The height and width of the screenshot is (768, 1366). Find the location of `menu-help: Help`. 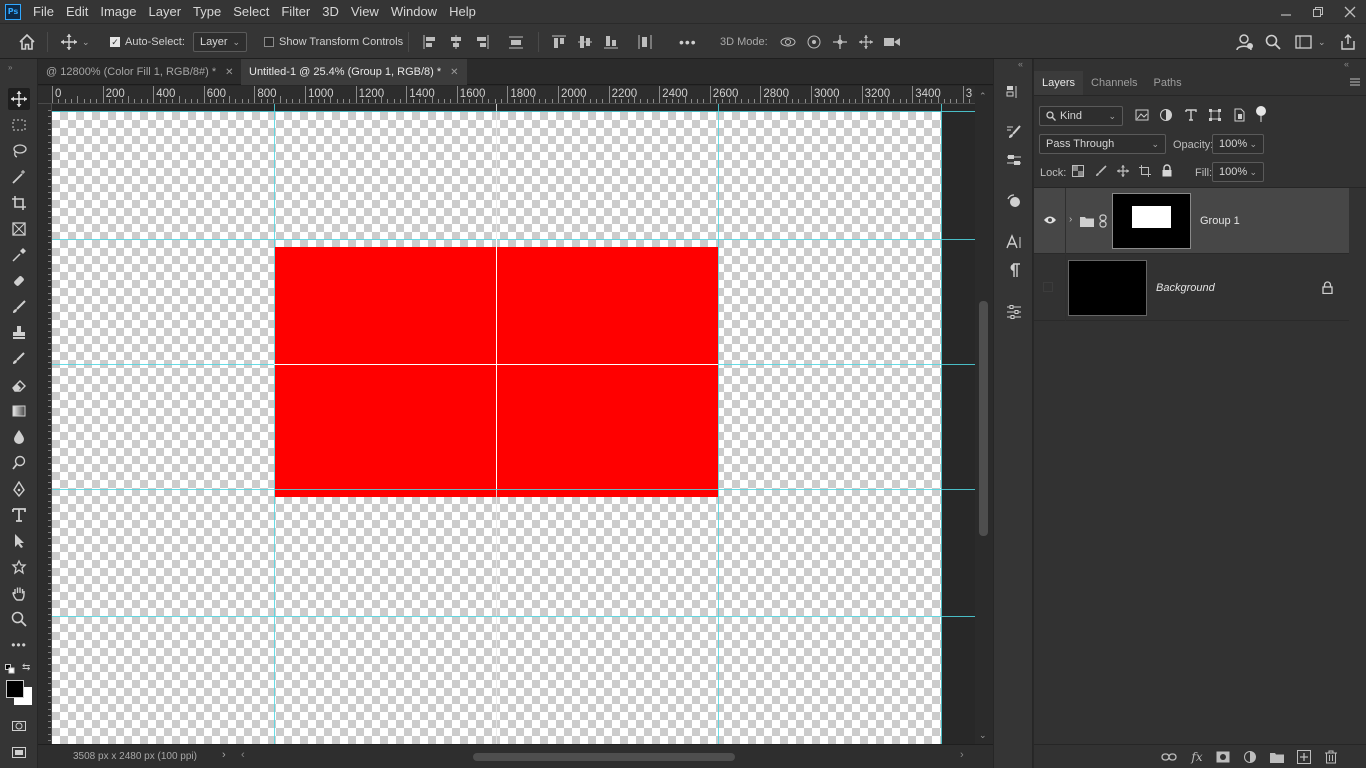

menu-help: Help is located at coordinates (462, 11).